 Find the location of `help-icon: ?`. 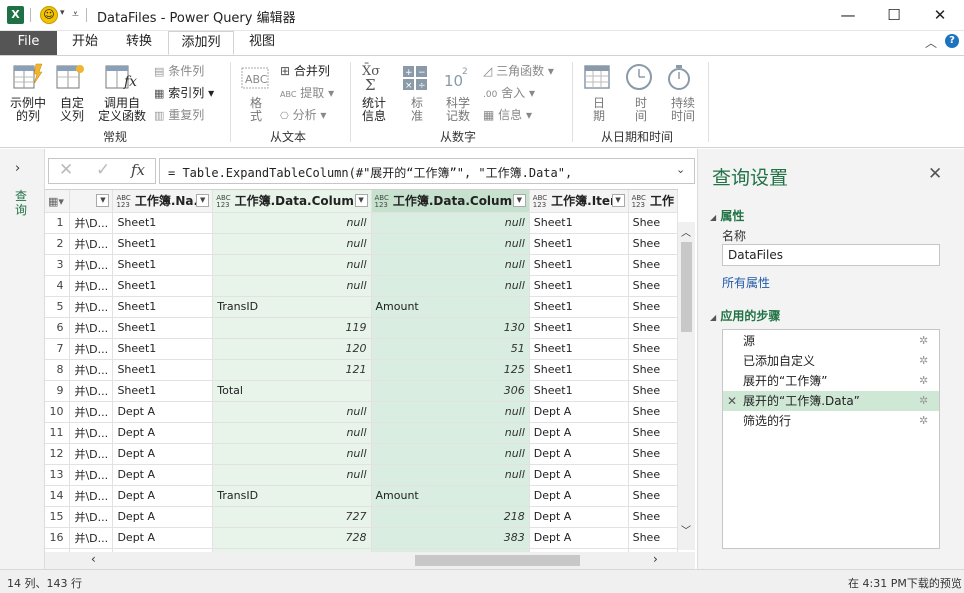

help-icon: ? is located at coordinates (952, 41).